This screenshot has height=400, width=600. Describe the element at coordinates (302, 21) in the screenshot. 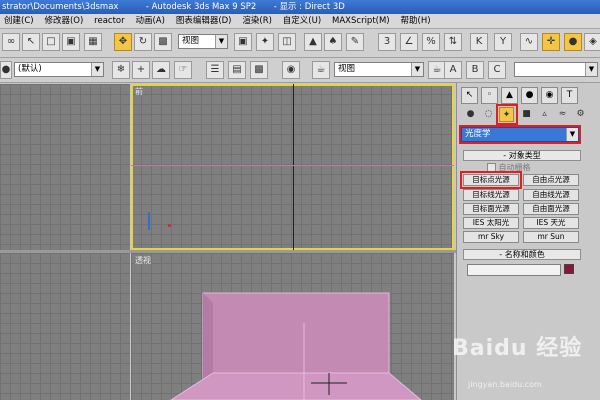

I see `menu-customize: 自定义(U)` at that location.